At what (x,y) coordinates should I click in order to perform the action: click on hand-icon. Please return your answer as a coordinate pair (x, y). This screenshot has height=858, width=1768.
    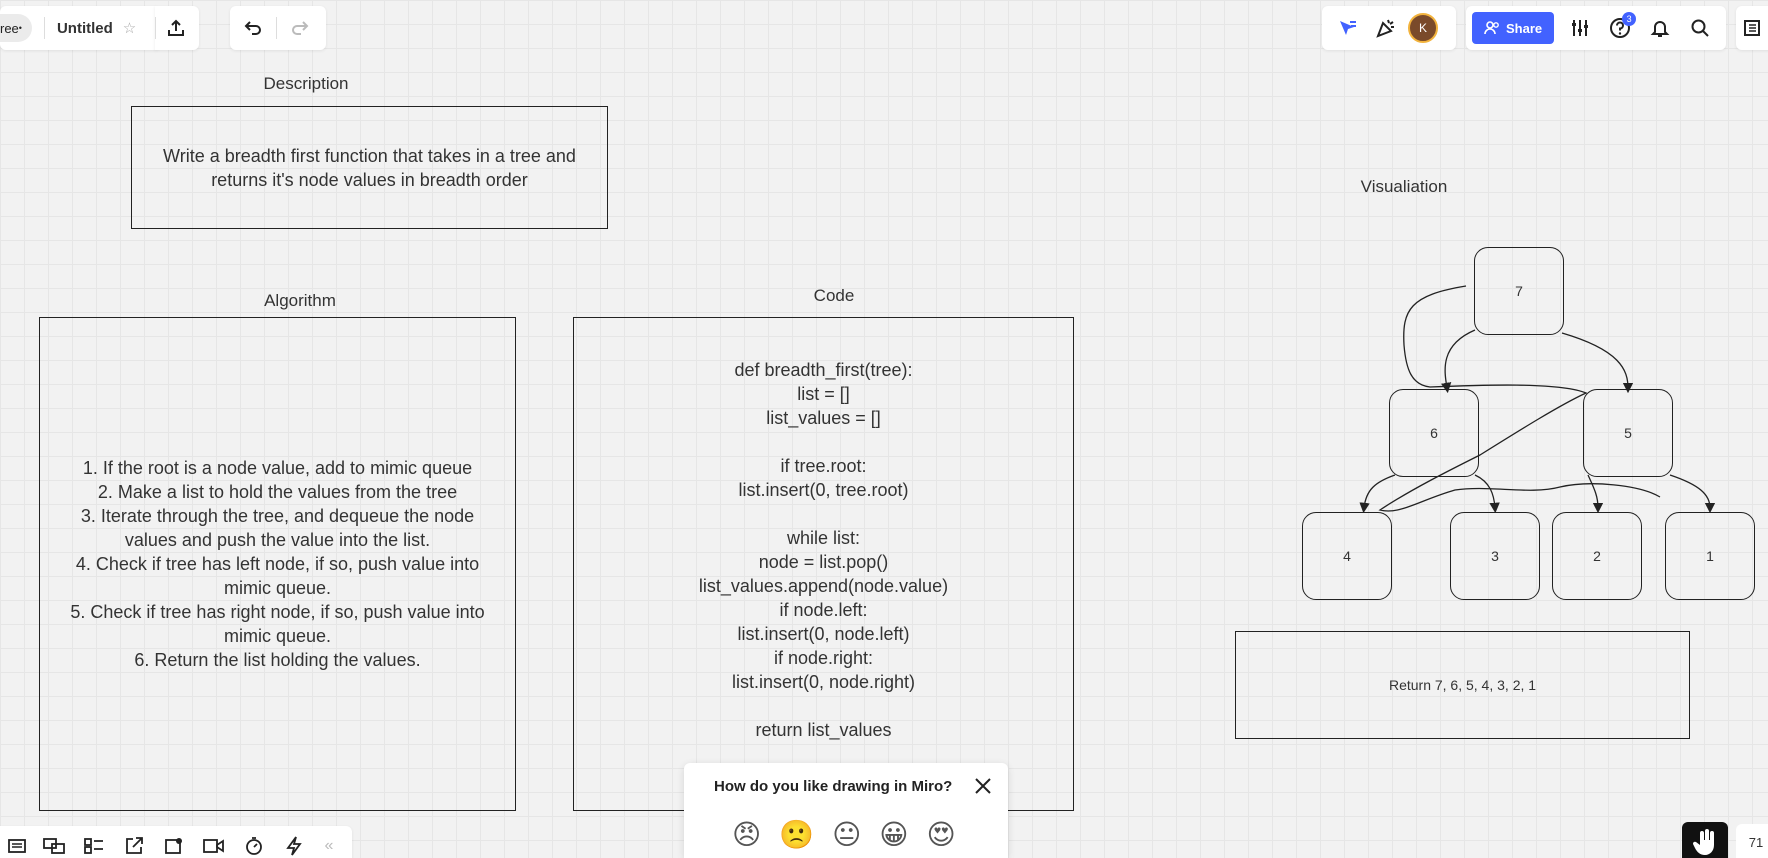
    Looking at the image, I should click on (1703, 842).